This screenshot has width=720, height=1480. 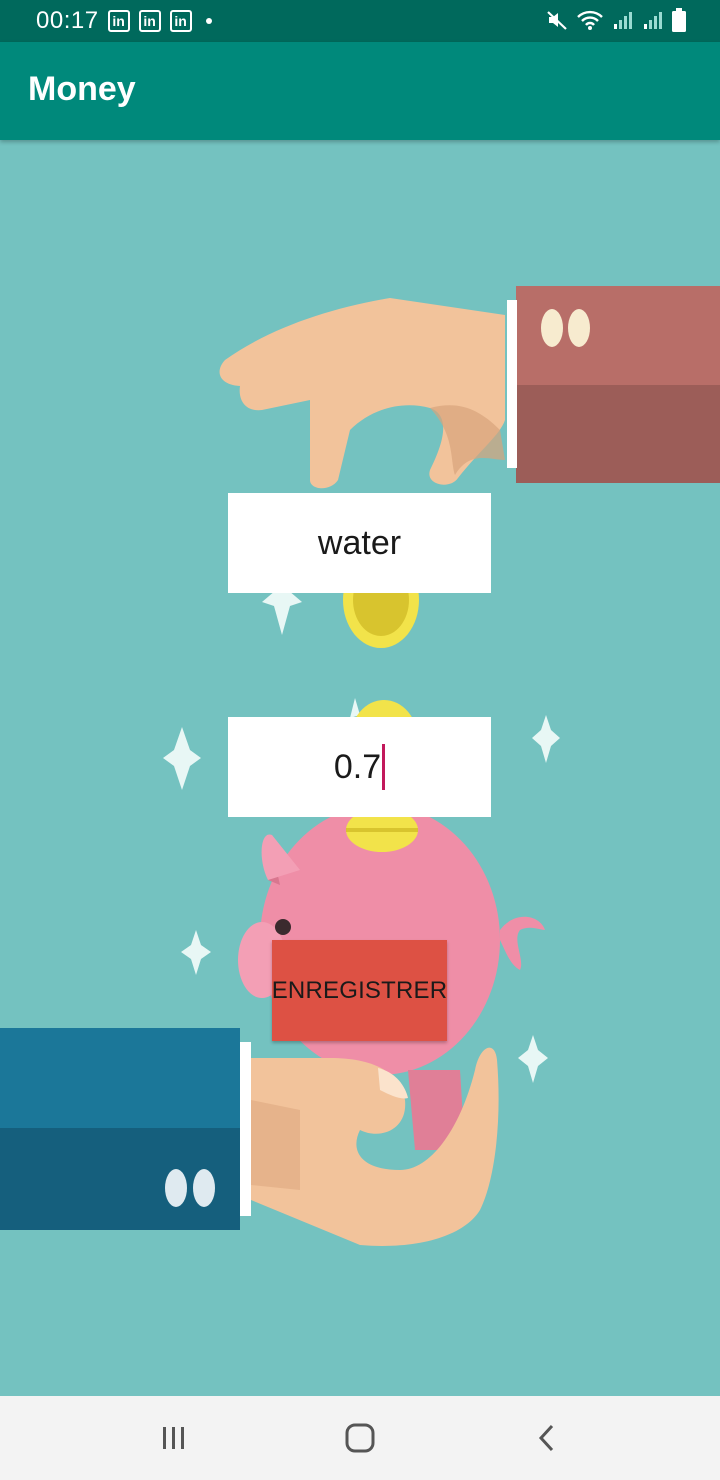 What do you see at coordinates (384, 767) in the screenshot?
I see `text-cursor` at bounding box center [384, 767].